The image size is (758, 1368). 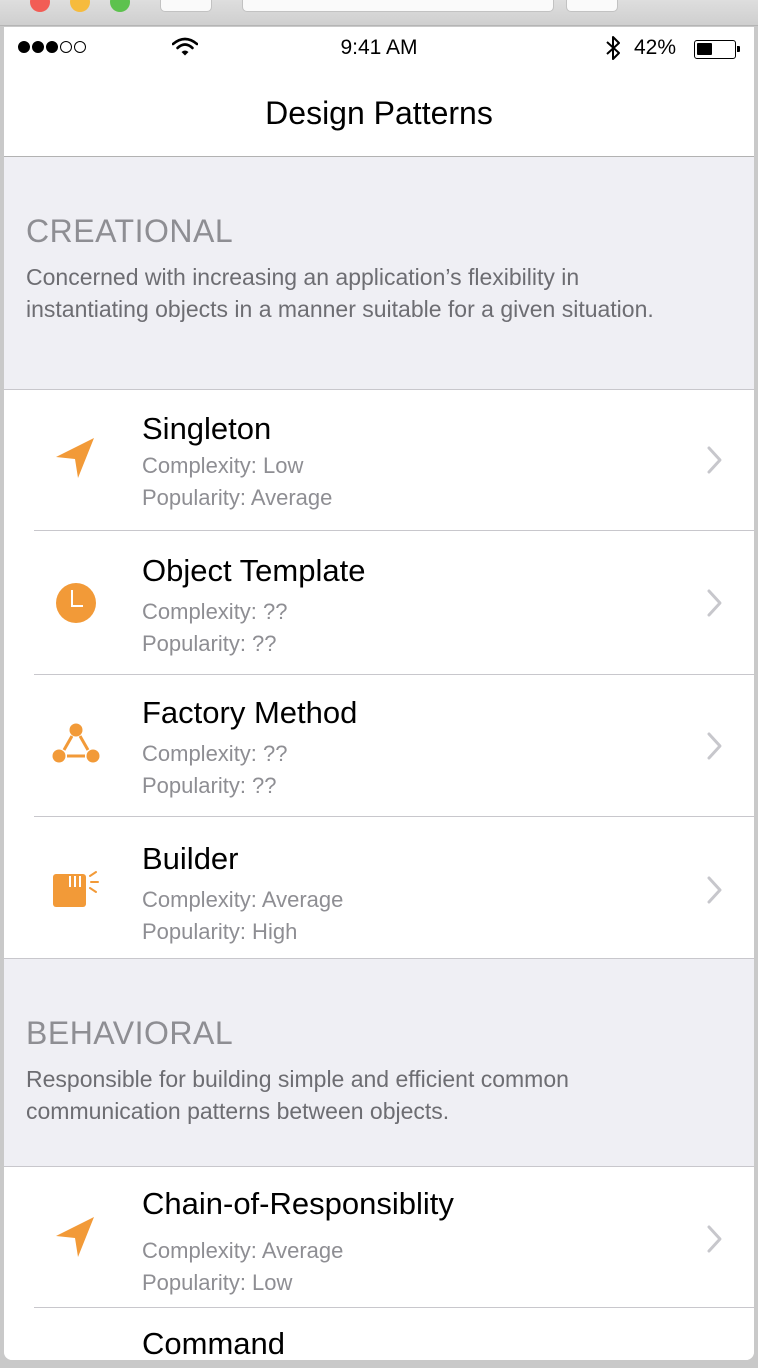 What do you see at coordinates (254, 570) in the screenshot?
I see `pattern-name: Object Template` at bounding box center [254, 570].